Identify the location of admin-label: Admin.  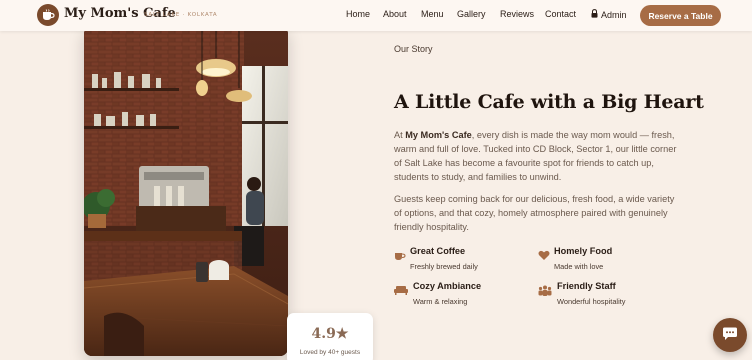
(614, 14).